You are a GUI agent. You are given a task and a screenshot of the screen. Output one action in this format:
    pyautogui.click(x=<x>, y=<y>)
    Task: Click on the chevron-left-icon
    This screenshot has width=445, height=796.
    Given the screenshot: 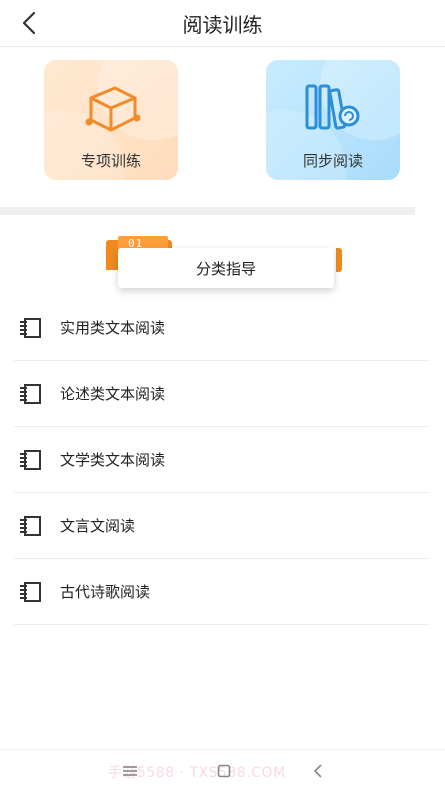 What is the action you would take?
    pyautogui.click(x=317, y=771)
    